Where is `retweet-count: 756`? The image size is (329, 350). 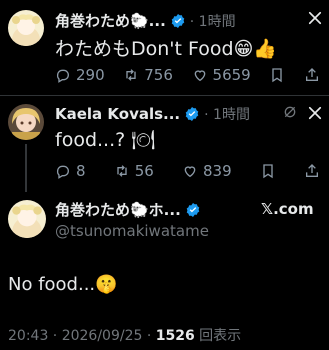 retweet-count: 756 is located at coordinates (158, 75).